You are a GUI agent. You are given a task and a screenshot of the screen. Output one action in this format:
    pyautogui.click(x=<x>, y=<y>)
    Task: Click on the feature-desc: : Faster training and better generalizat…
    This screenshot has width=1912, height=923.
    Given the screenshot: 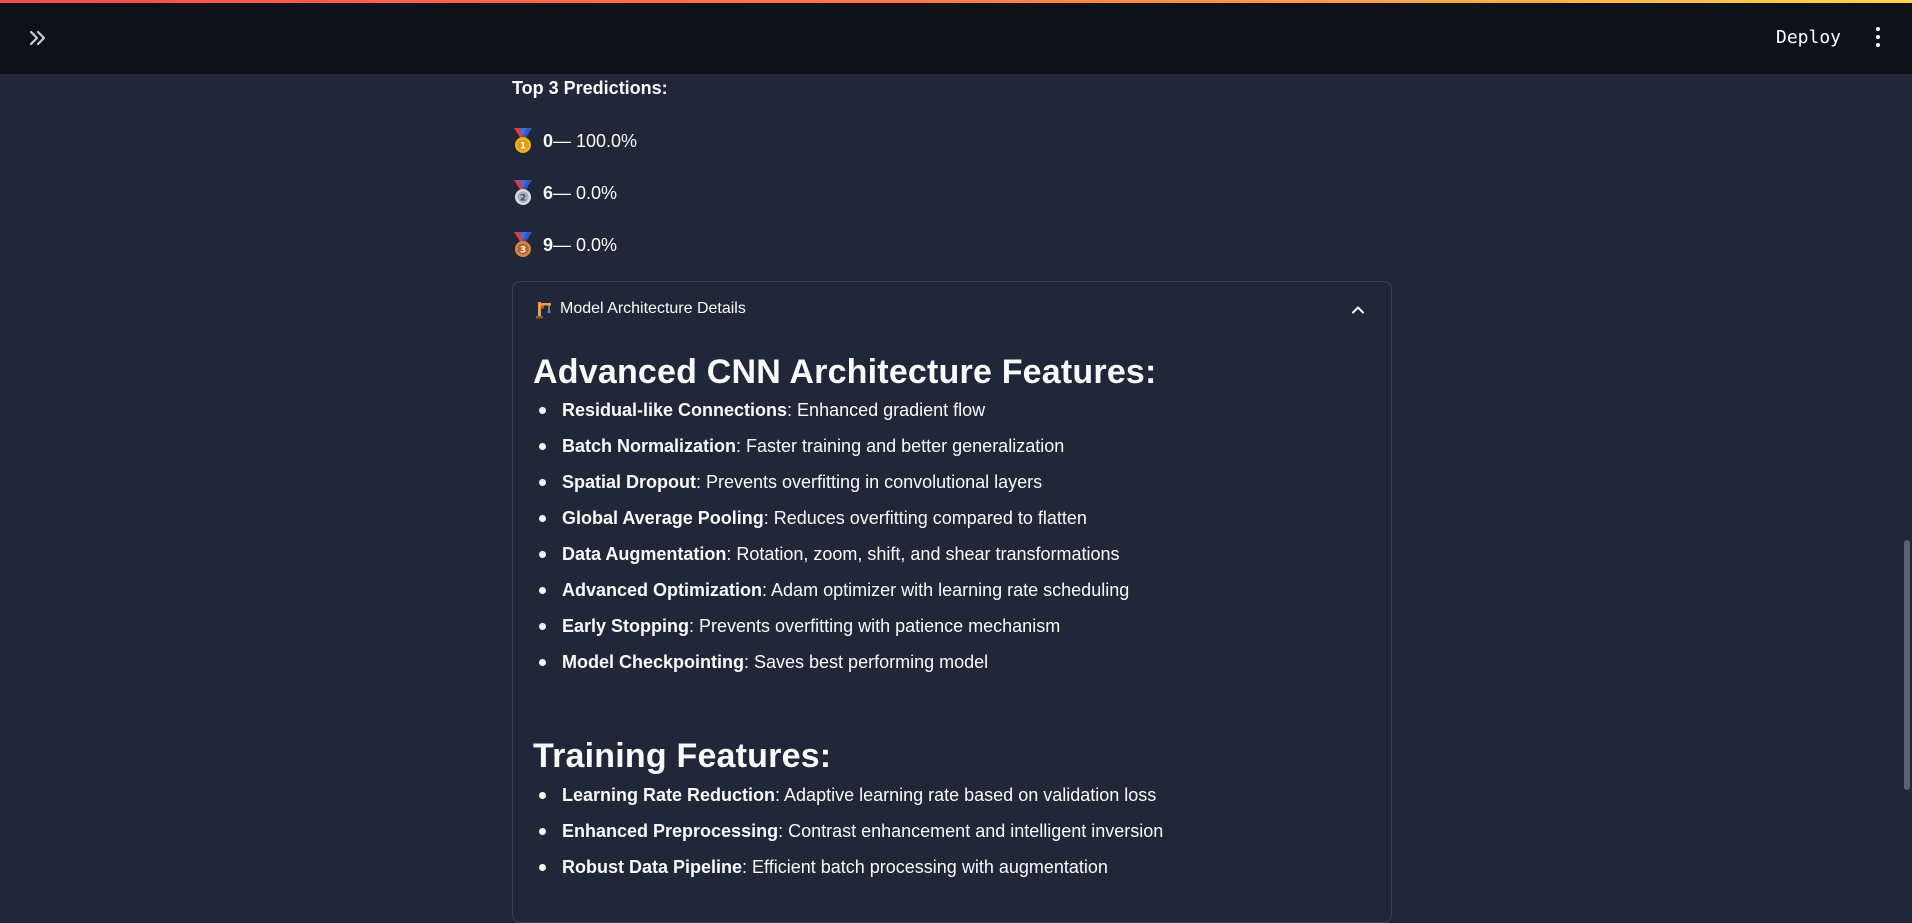 What is the action you would take?
    pyautogui.click(x=900, y=446)
    